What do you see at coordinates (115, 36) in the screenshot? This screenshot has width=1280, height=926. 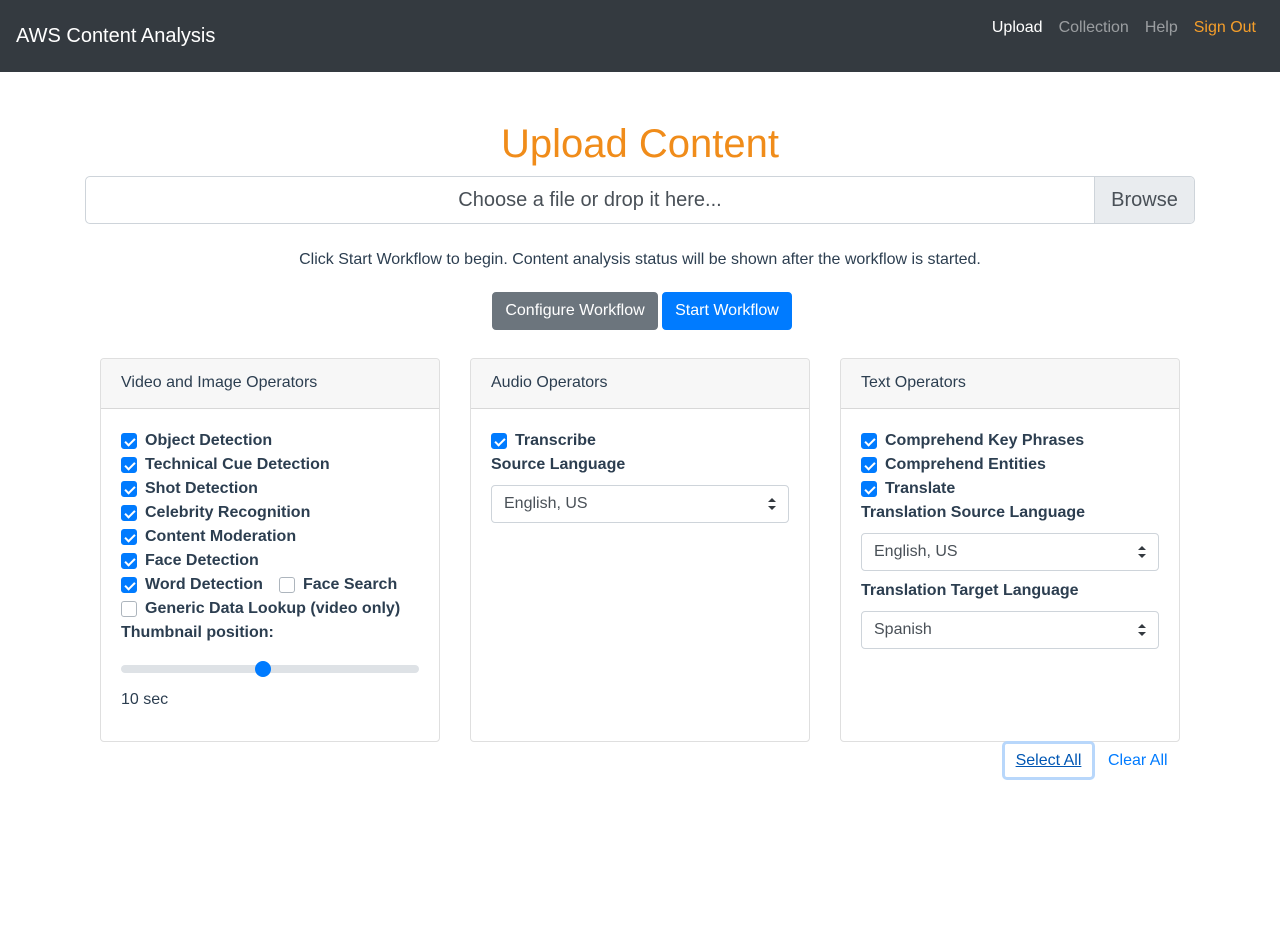 I see `brand-title: AWS Content Analysis` at bounding box center [115, 36].